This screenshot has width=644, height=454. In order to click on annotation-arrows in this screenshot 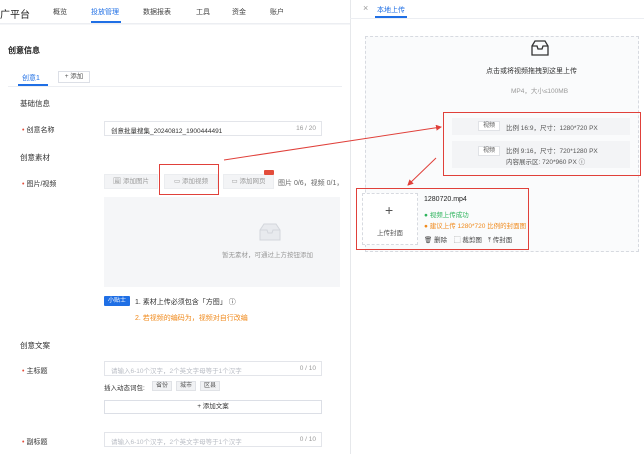, I will do `click(332, 155)`.